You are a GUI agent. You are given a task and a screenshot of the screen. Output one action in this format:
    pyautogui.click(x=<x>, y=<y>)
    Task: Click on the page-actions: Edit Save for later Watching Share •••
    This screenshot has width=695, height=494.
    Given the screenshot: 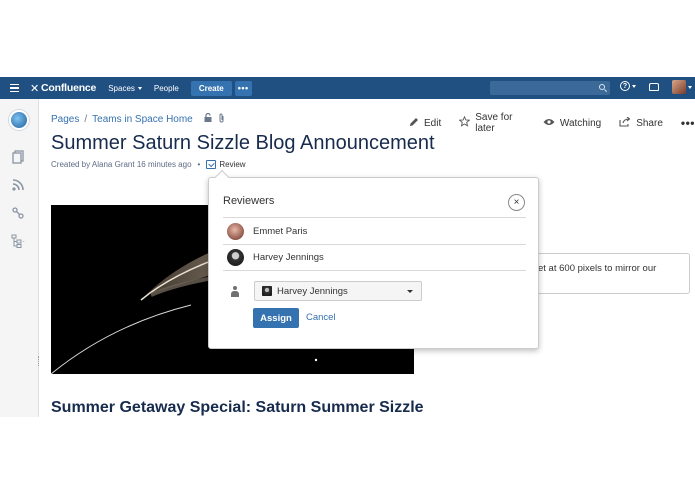 What is the action you would take?
    pyautogui.click(x=552, y=123)
    